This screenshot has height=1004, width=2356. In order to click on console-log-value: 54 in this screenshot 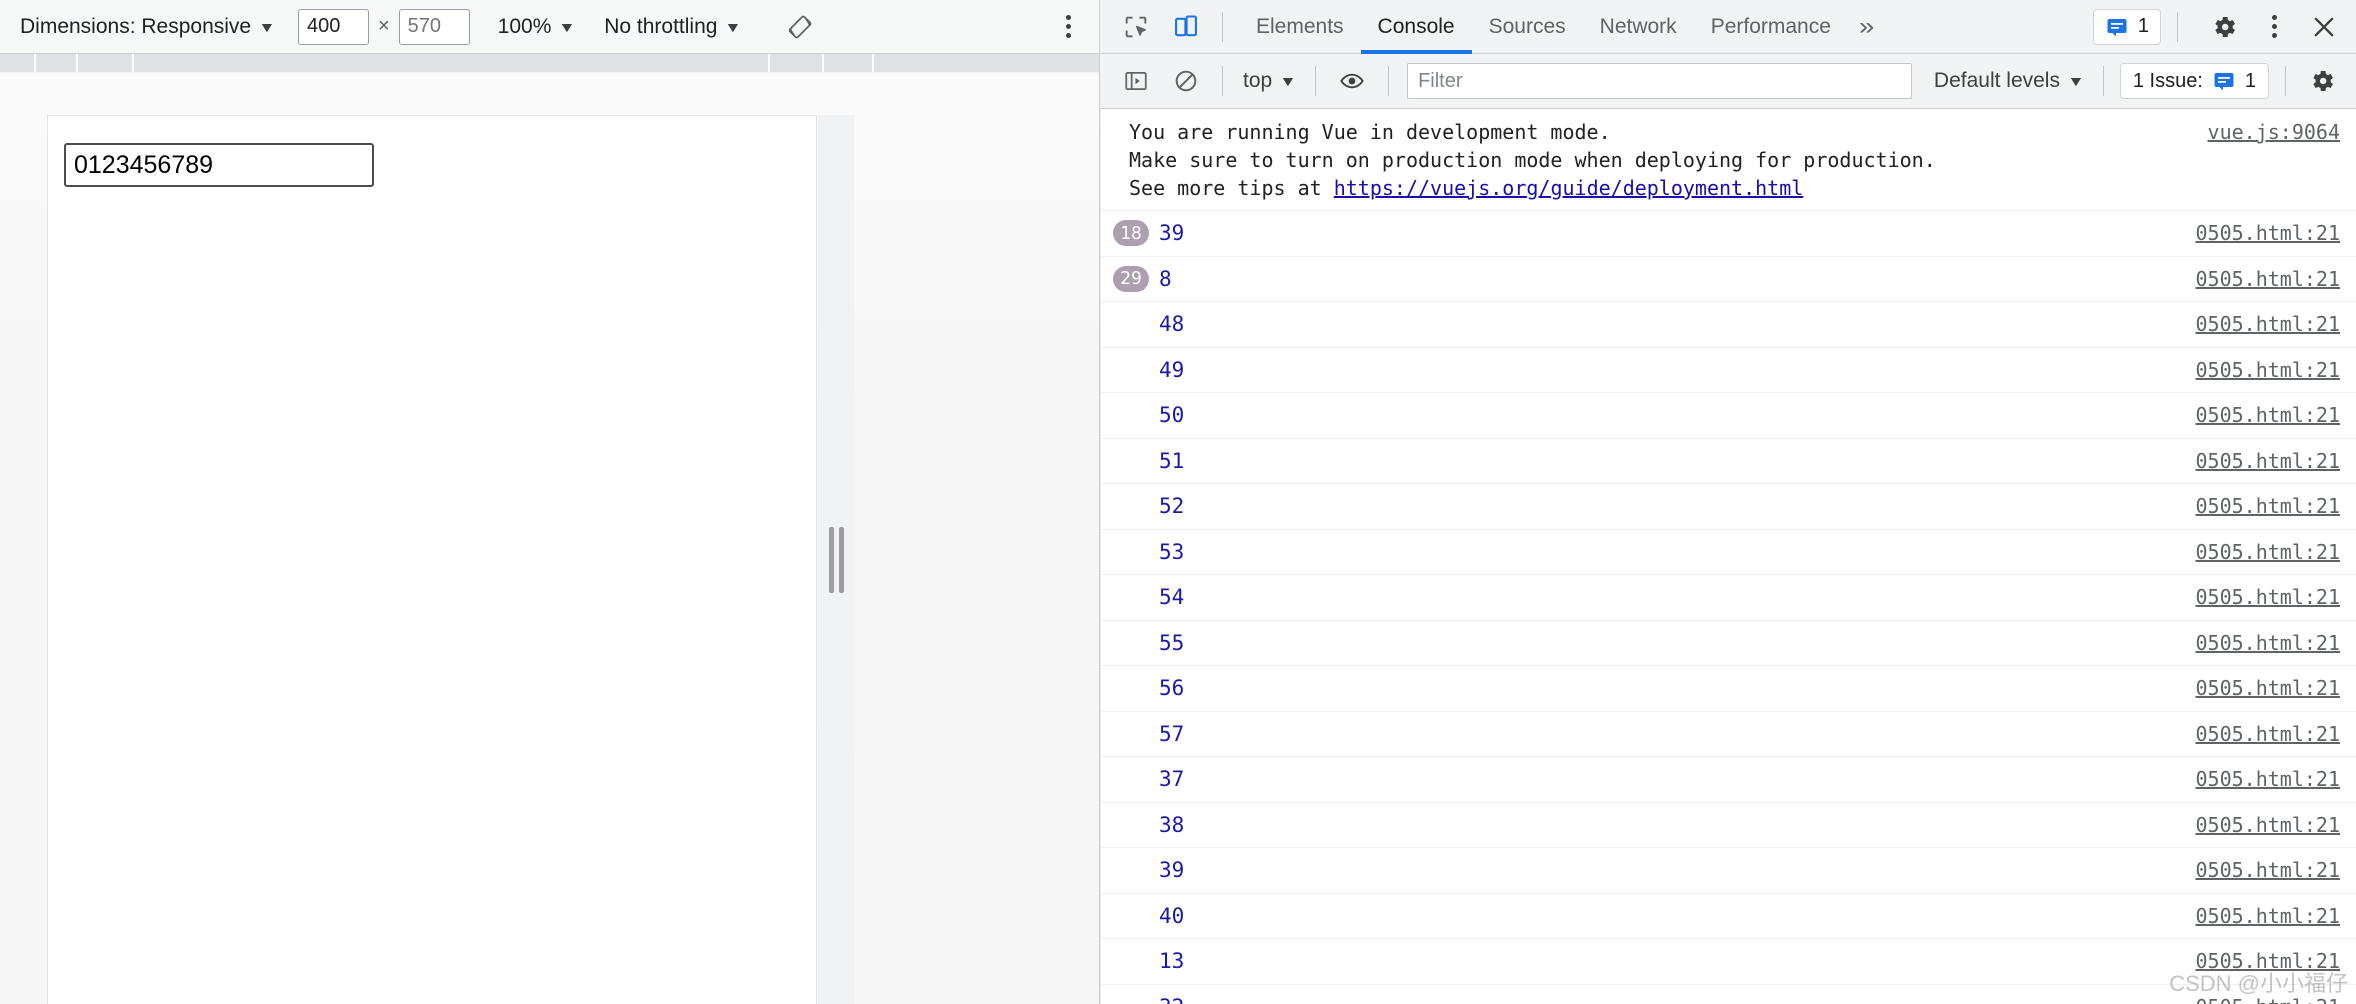, I will do `click(1172, 597)`.